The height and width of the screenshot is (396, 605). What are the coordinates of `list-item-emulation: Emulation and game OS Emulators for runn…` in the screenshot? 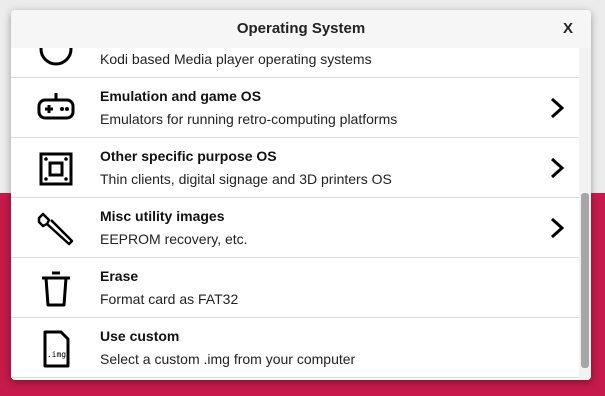 It's located at (295, 108).